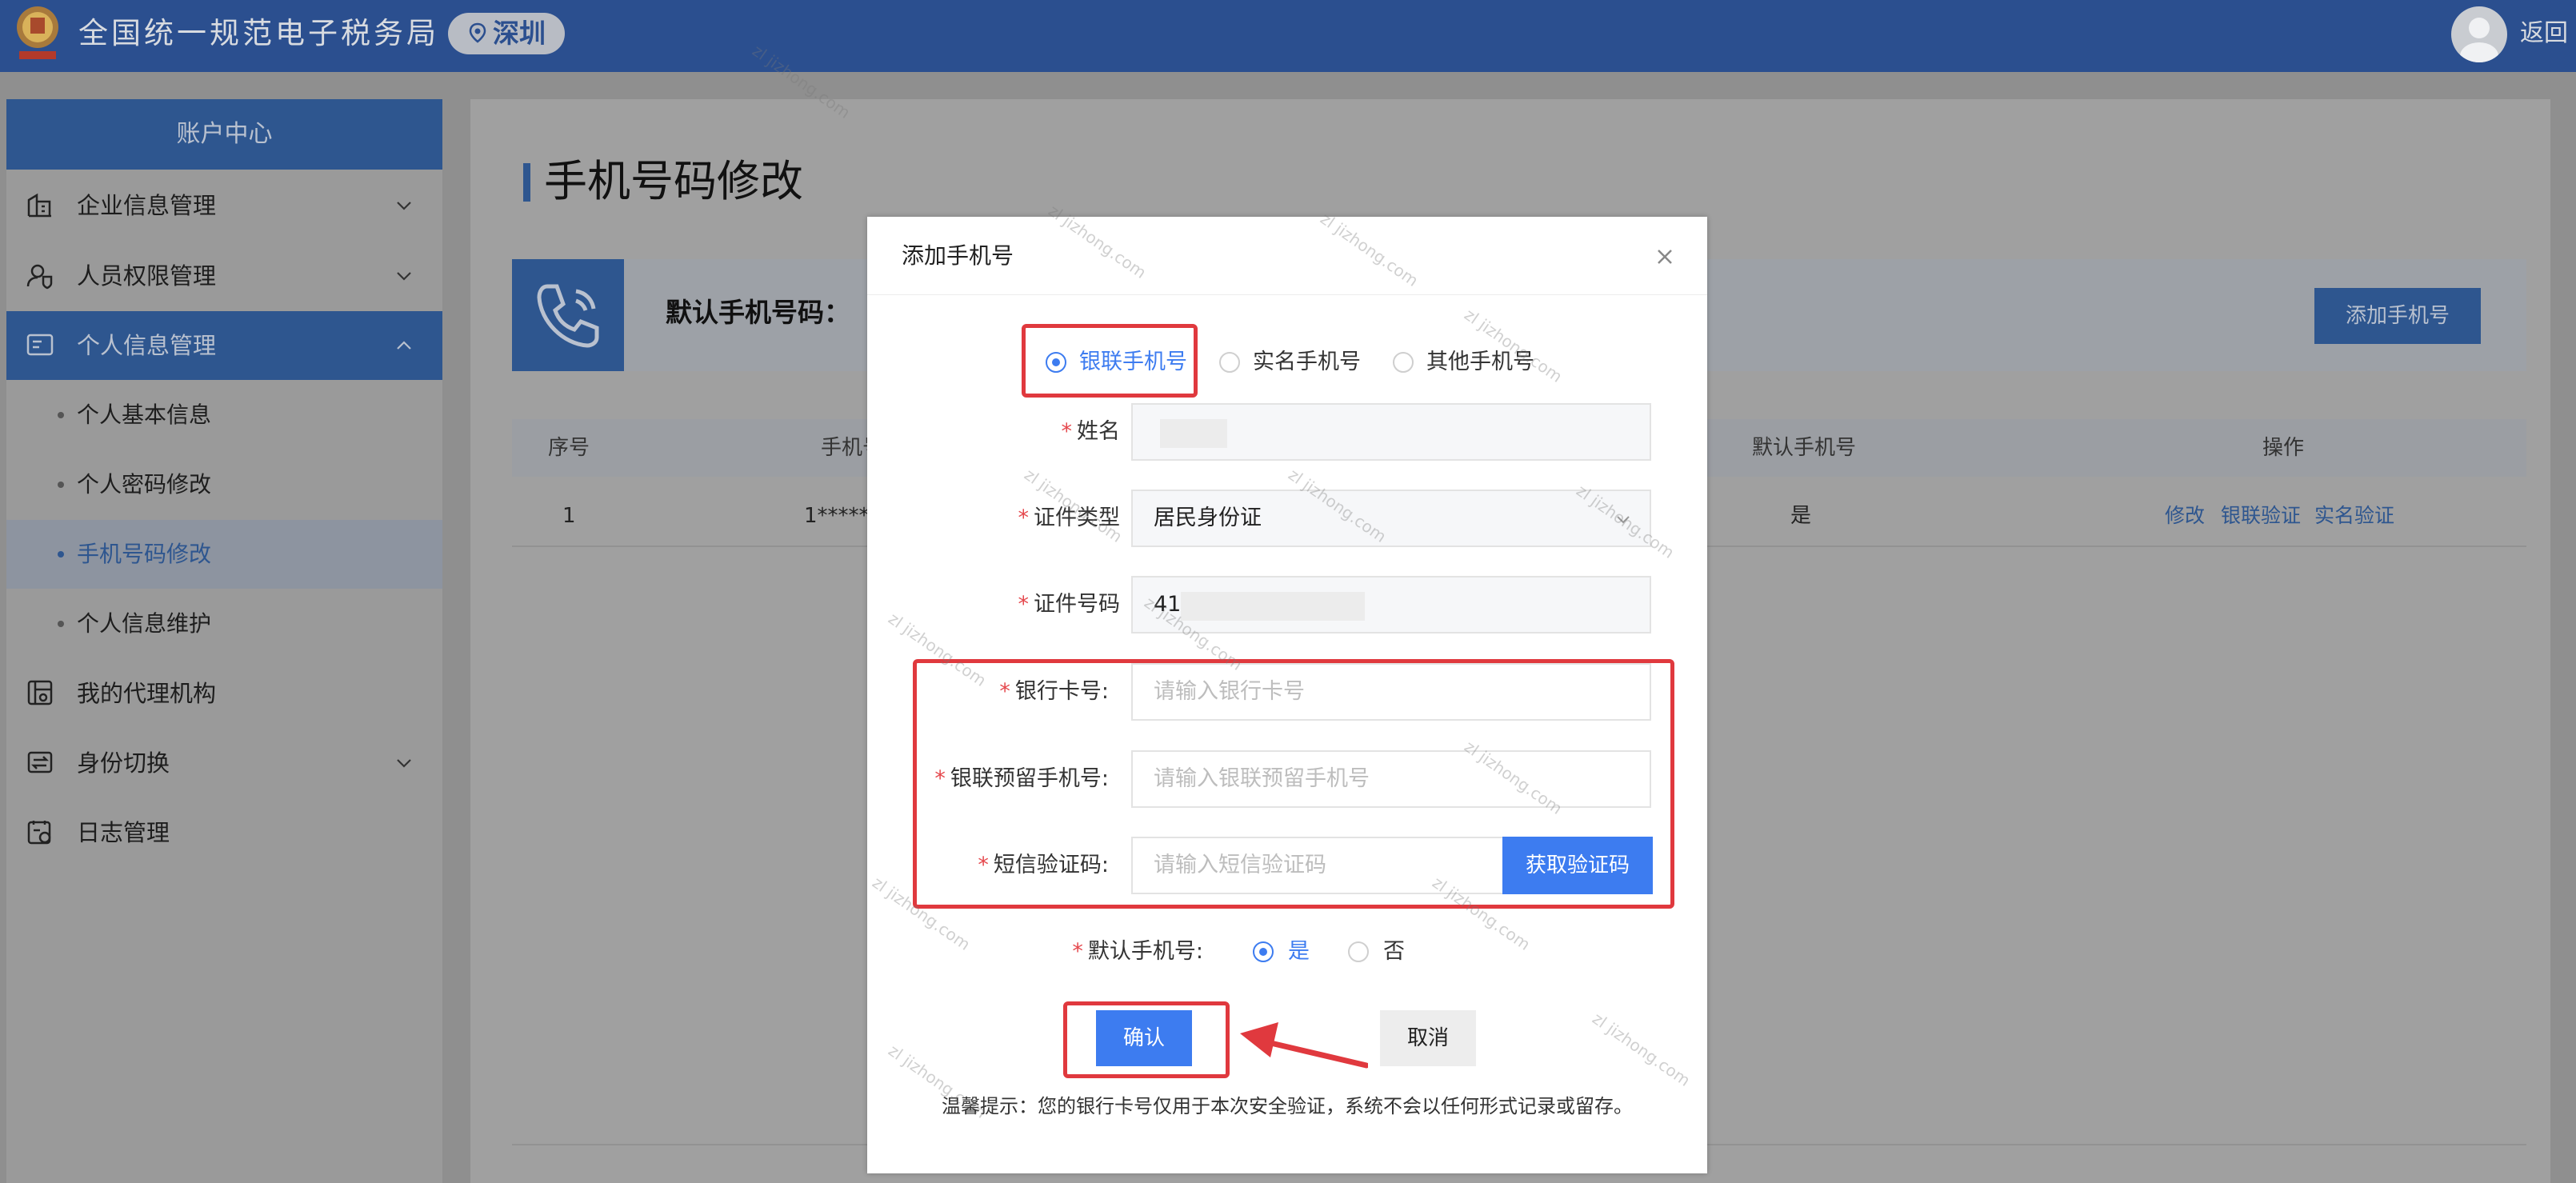  Describe the element at coordinates (1391, 432) in the screenshot. I see `name-field` at that location.